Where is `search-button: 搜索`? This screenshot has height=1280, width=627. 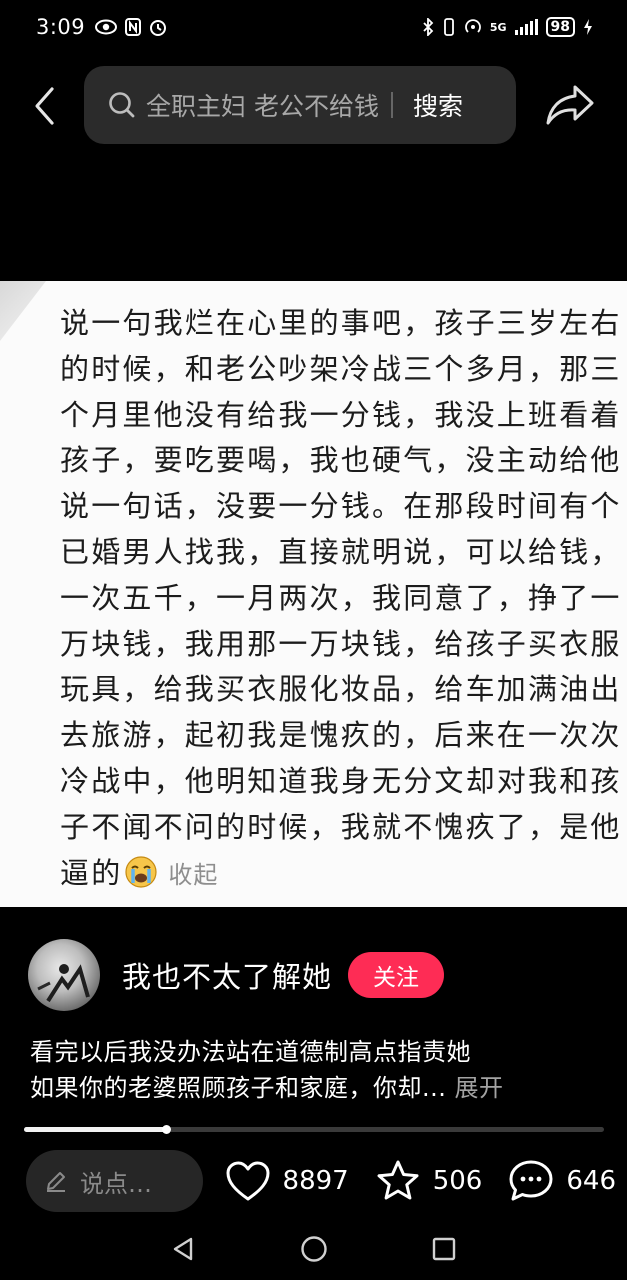 search-button: 搜索 is located at coordinates (438, 105).